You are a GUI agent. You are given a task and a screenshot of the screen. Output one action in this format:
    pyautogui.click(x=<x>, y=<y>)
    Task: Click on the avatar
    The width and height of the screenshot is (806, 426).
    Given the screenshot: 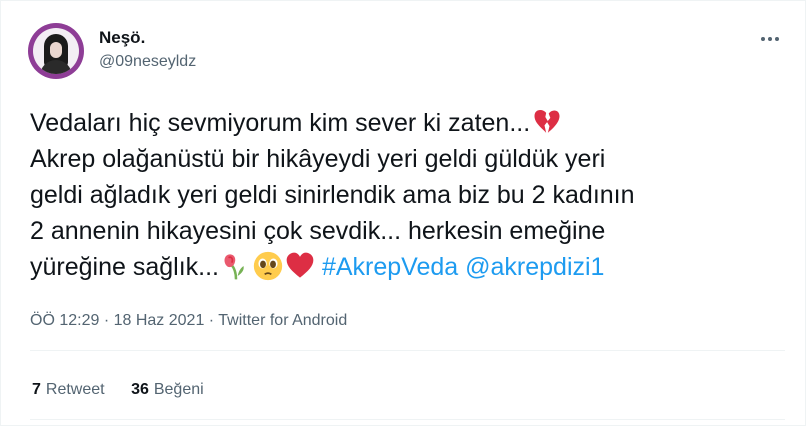 What is the action you would take?
    pyautogui.click(x=56, y=51)
    